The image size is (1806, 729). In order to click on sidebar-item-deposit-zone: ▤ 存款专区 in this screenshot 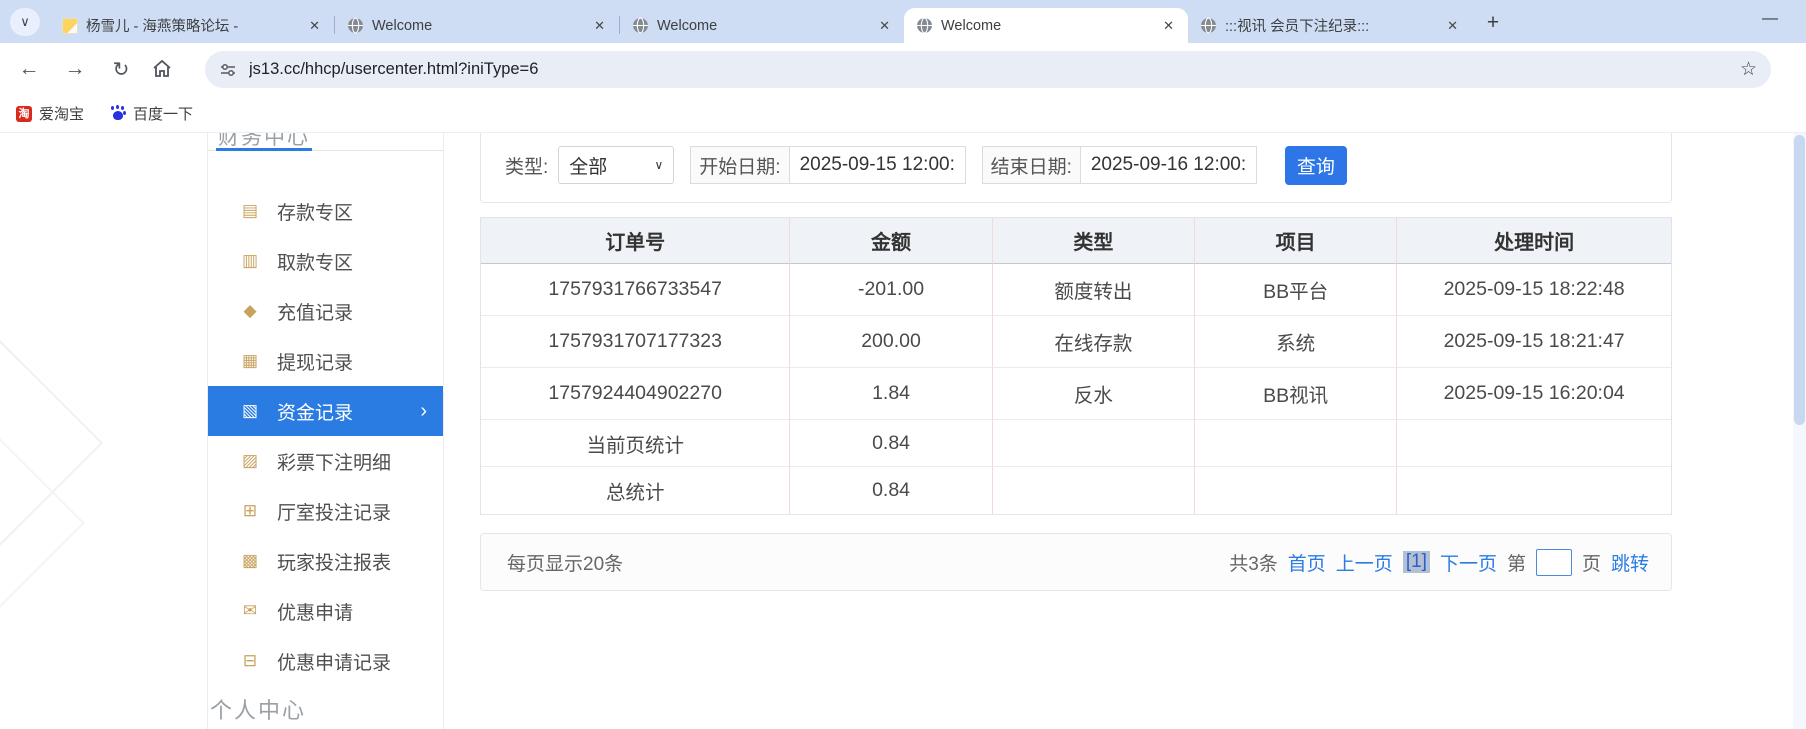, I will do `click(325, 211)`.